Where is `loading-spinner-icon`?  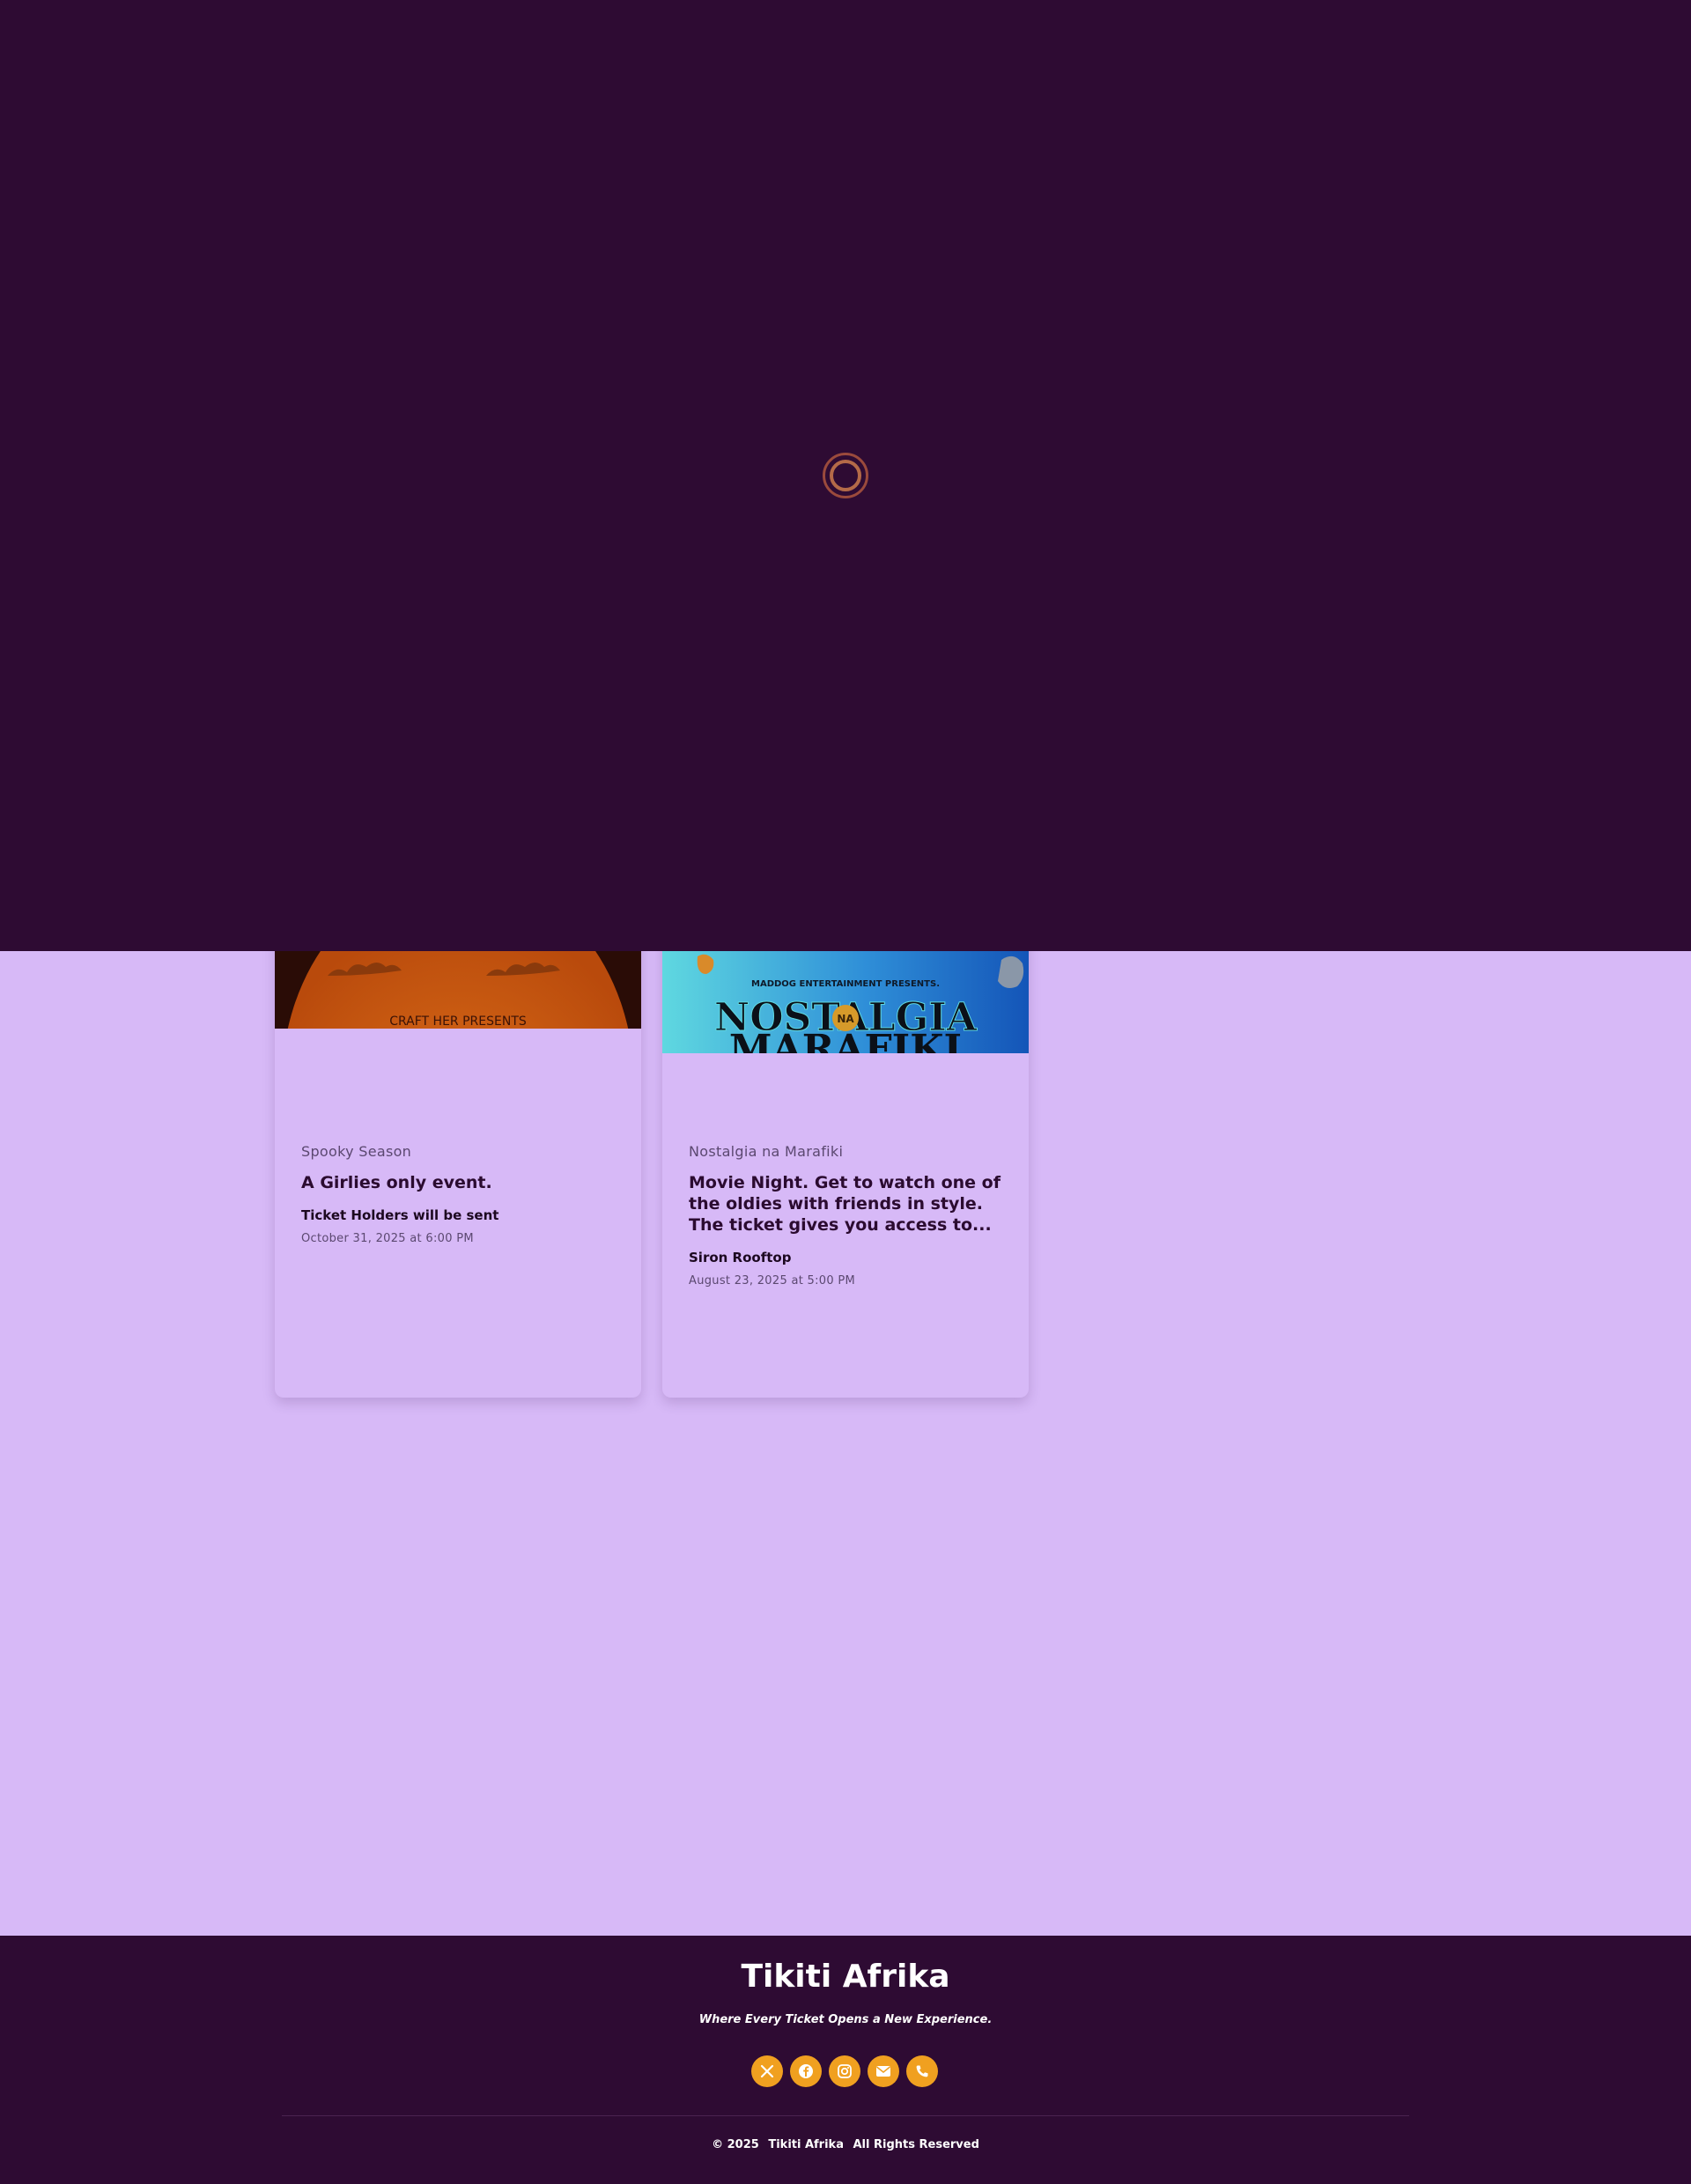 loading-spinner-icon is located at coordinates (845, 475).